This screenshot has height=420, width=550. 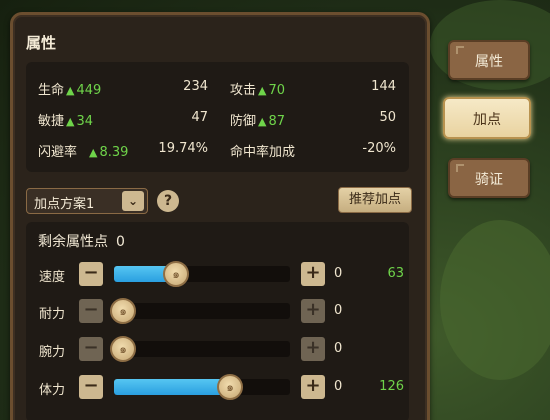 I want to click on stat-agility: 敏捷 ▲ 34, so click(x=65, y=119).